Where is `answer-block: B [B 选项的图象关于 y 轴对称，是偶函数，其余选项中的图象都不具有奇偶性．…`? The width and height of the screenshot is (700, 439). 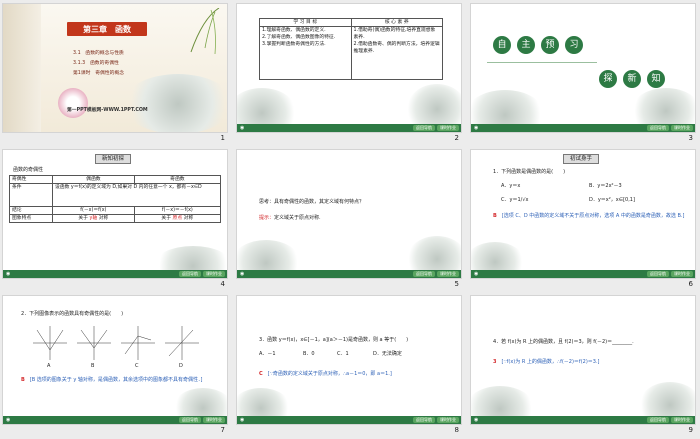 answer-block: B [B 选项的图象关于 y 轴对称，是偶函数，其余选项中的图象都不具有奇偶性．… is located at coordinates (119, 380).